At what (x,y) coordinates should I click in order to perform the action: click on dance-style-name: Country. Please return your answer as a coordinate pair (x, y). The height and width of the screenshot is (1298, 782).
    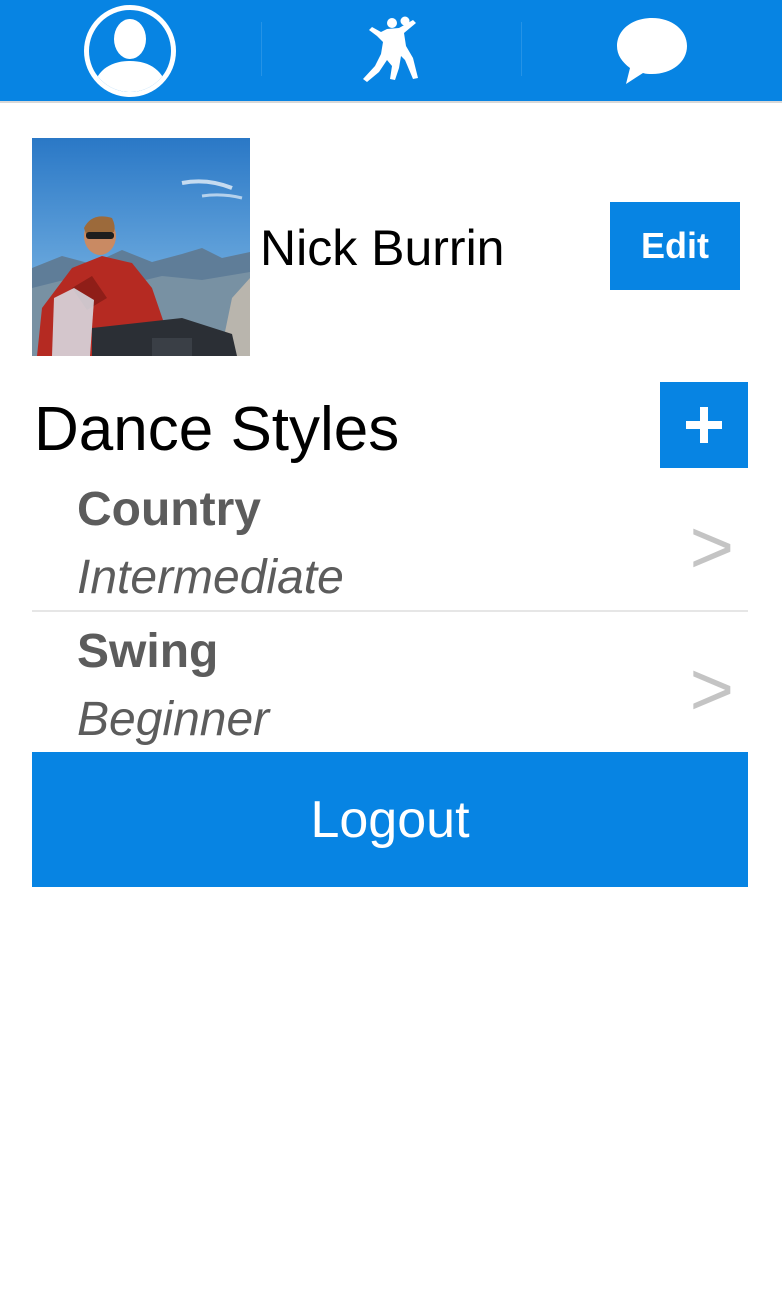
    Looking at the image, I should click on (169, 509).